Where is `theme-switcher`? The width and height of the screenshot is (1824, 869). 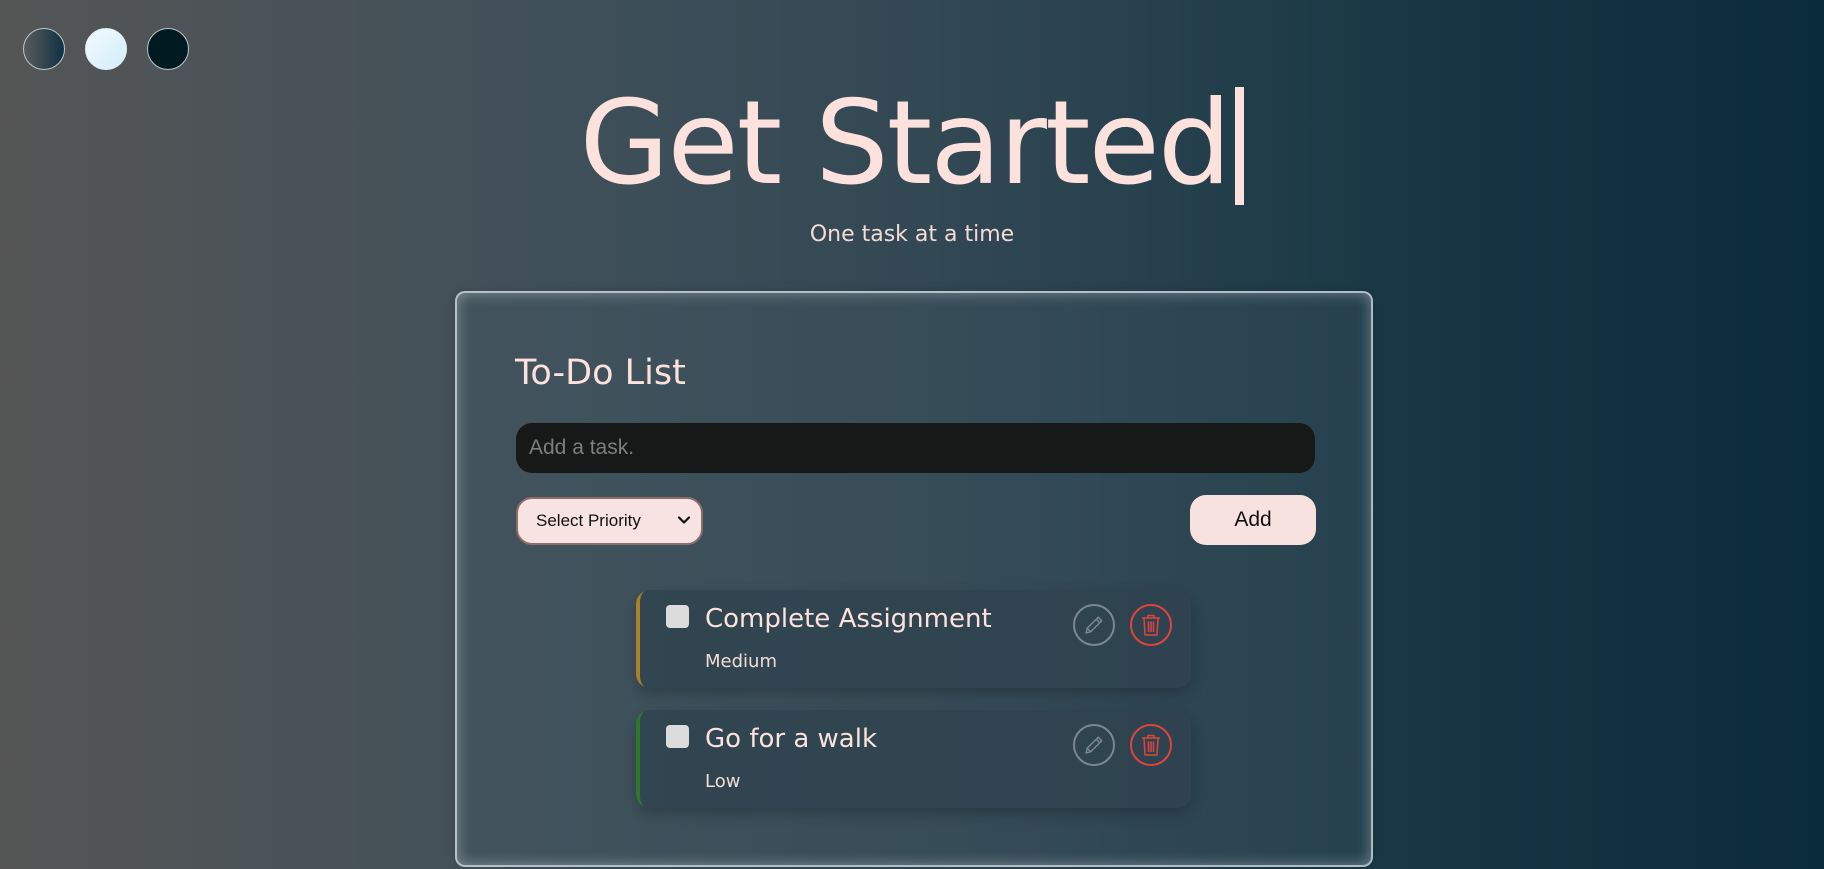 theme-switcher is located at coordinates (106, 49).